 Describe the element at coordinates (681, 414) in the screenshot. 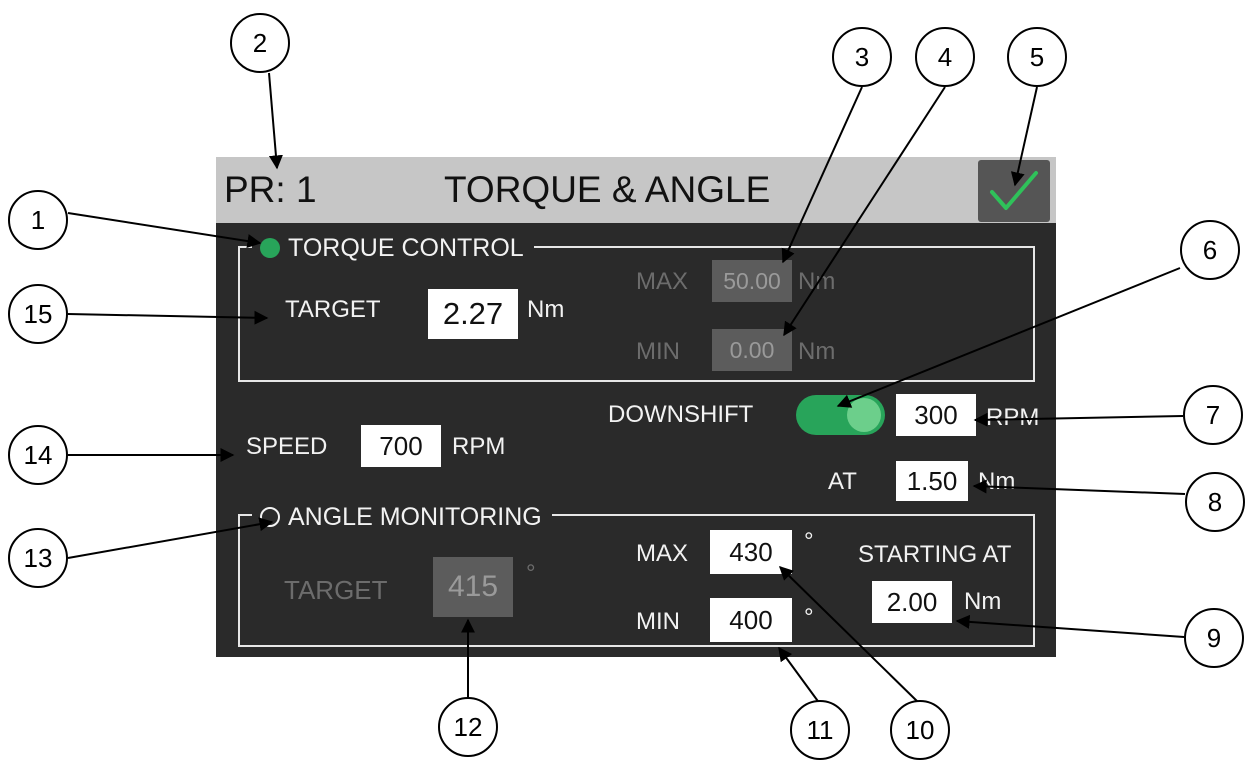

I see `downshift-label: DOWNSHIFT` at that location.